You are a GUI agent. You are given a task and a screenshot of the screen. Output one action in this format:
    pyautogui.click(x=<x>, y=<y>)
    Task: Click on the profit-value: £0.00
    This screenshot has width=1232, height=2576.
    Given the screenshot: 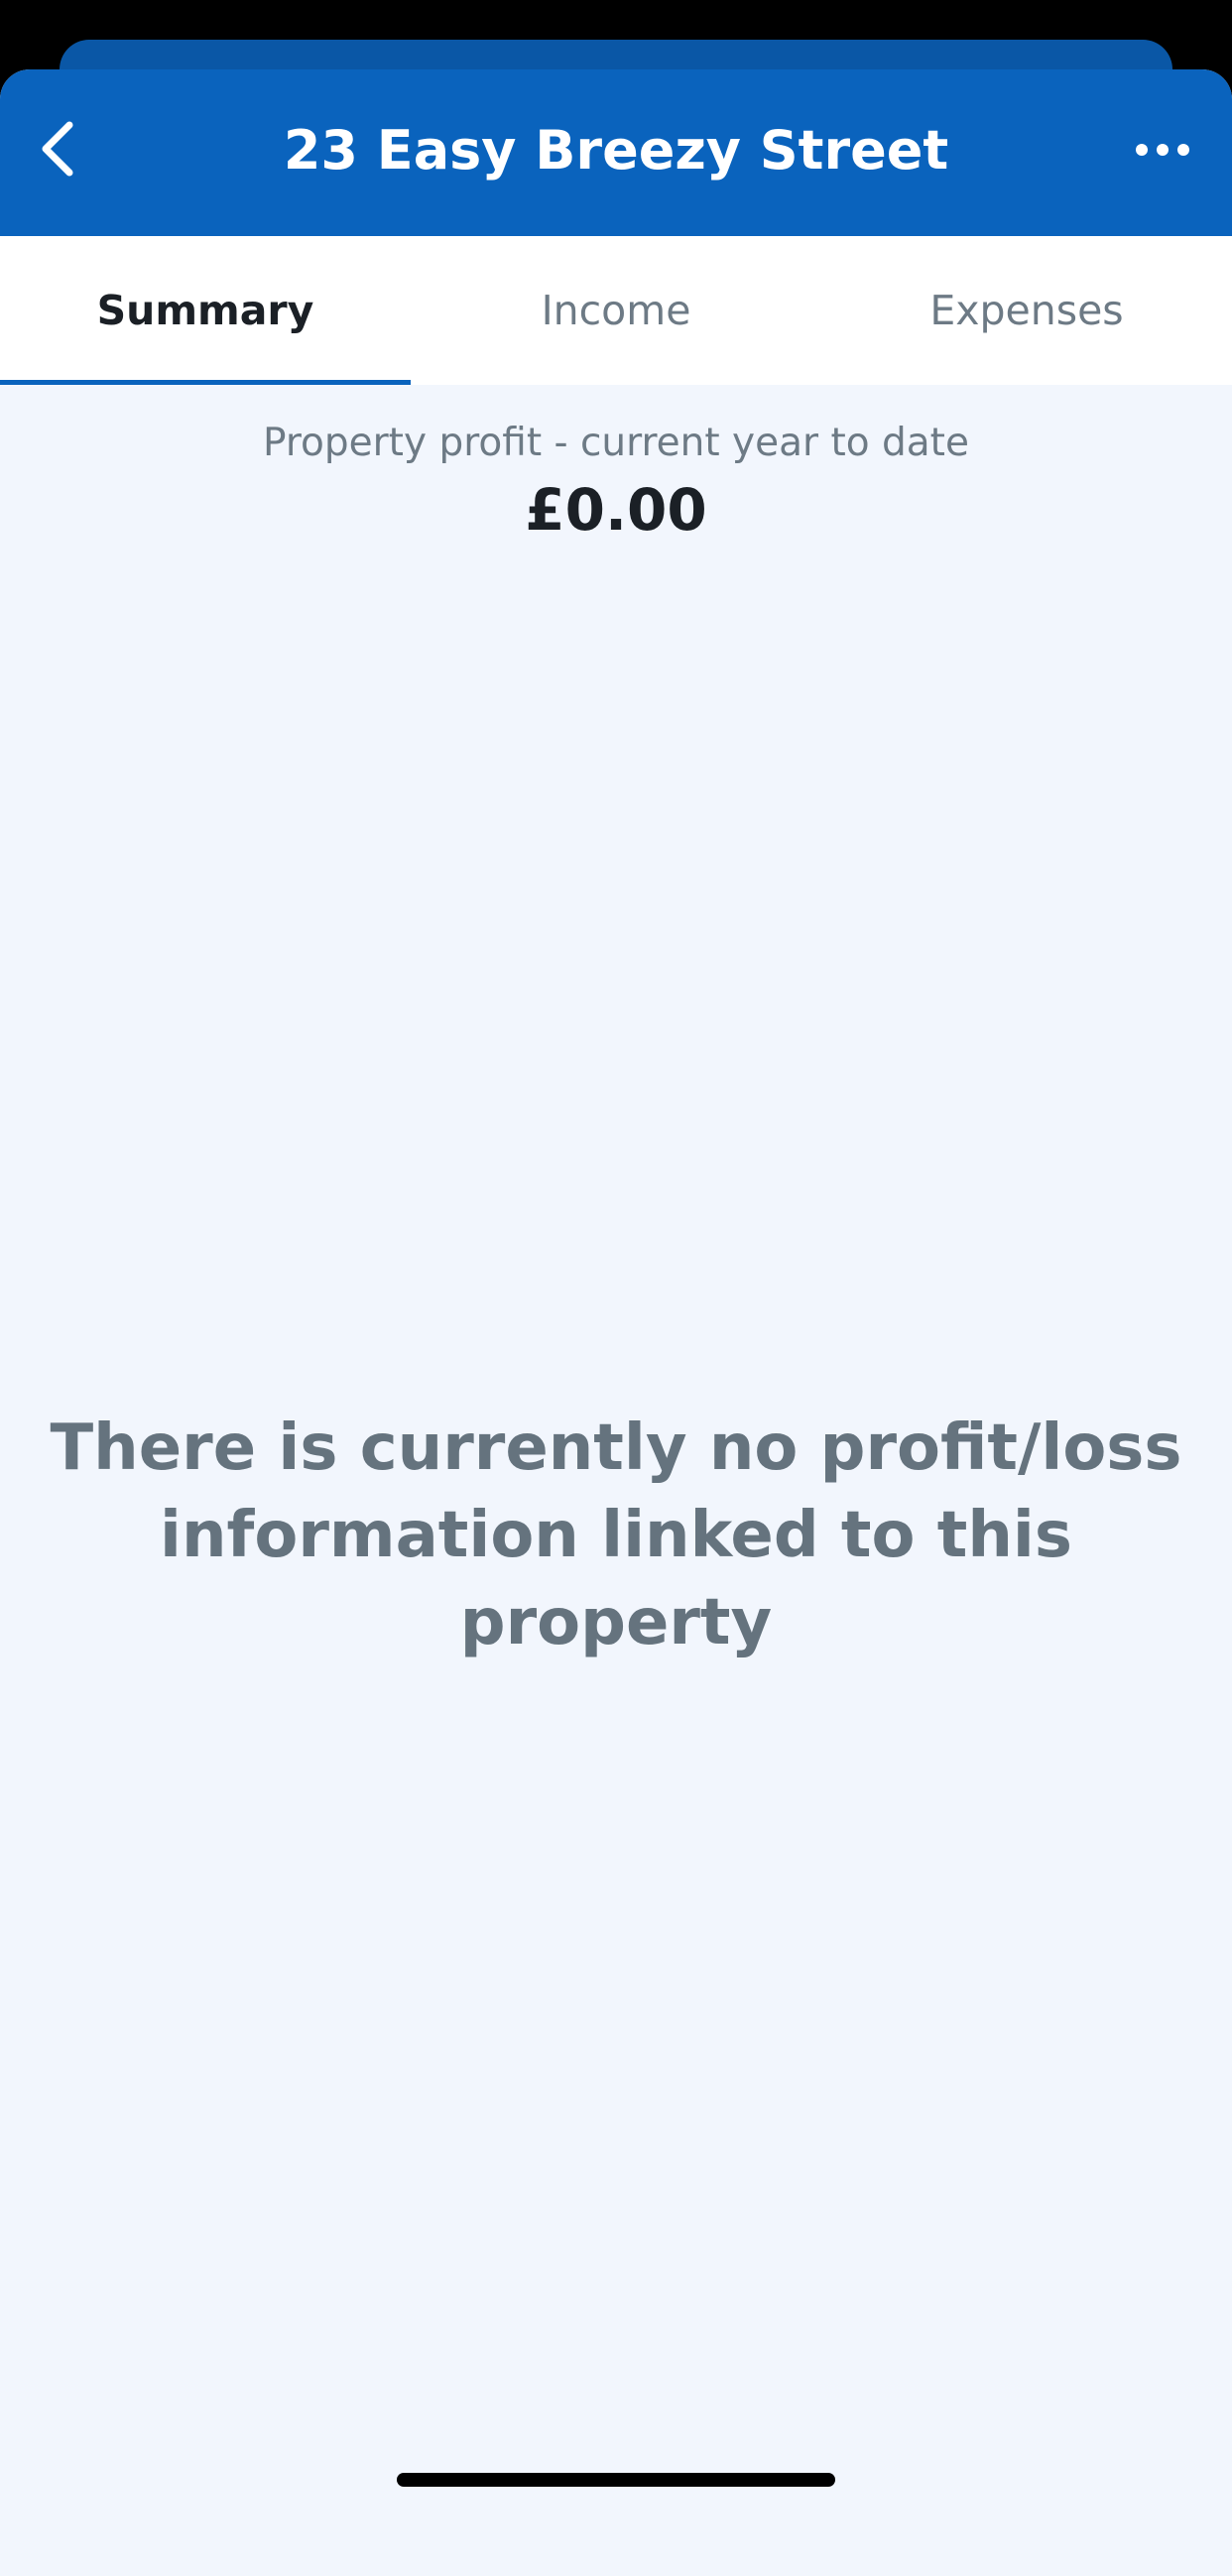 What is the action you would take?
    pyautogui.click(x=616, y=510)
    